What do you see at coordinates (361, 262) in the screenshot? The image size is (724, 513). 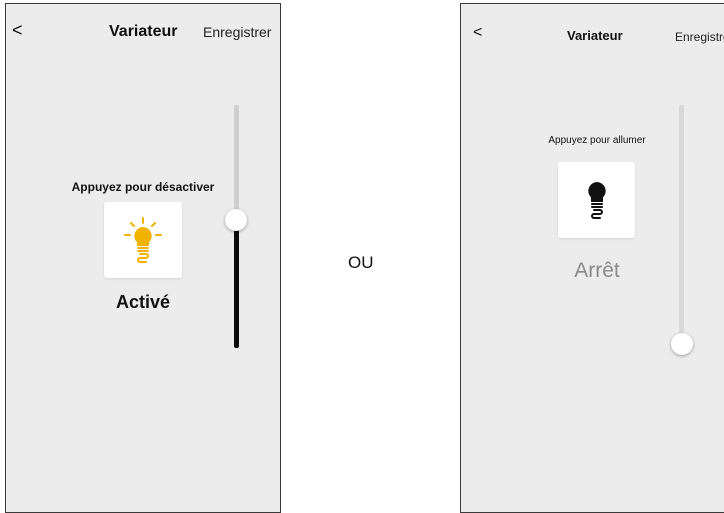 I see `separator-label: OU` at bounding box center [361, 262].